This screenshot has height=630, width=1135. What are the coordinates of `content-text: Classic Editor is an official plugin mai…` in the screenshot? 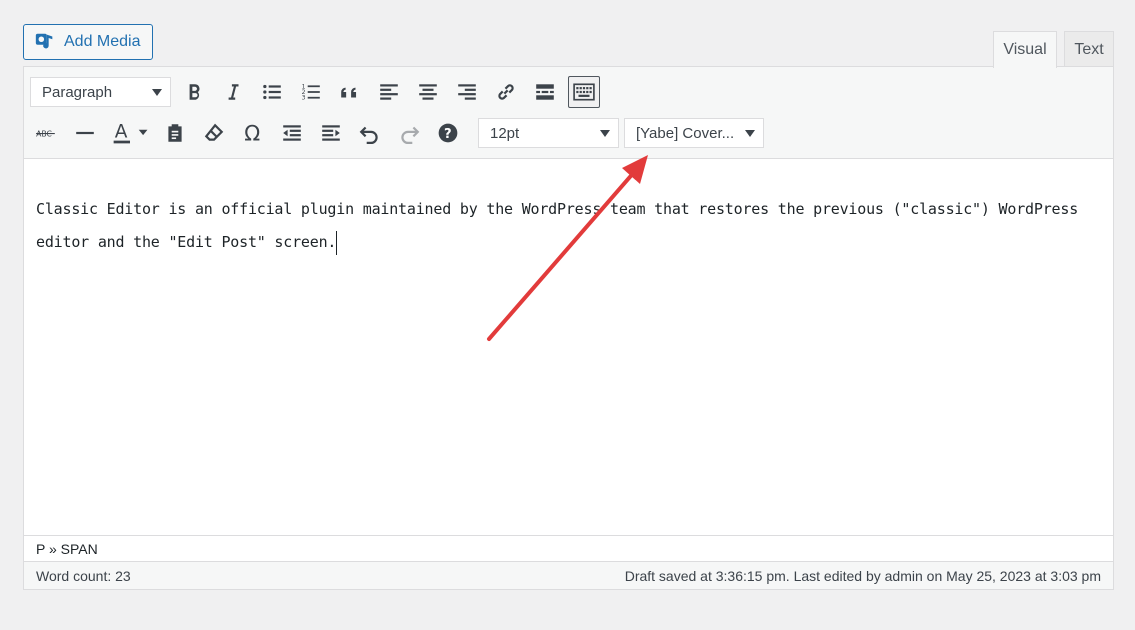 It's located at (557, 225).